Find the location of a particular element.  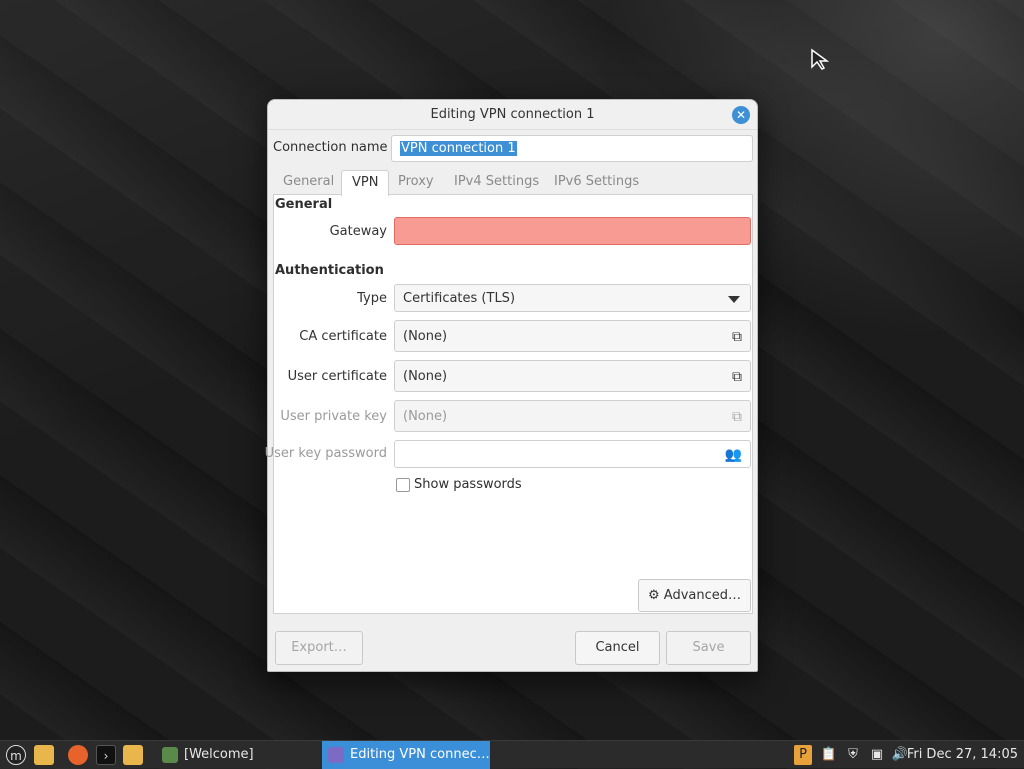

network-editor-app-icon is located at coordinates (336, 755).